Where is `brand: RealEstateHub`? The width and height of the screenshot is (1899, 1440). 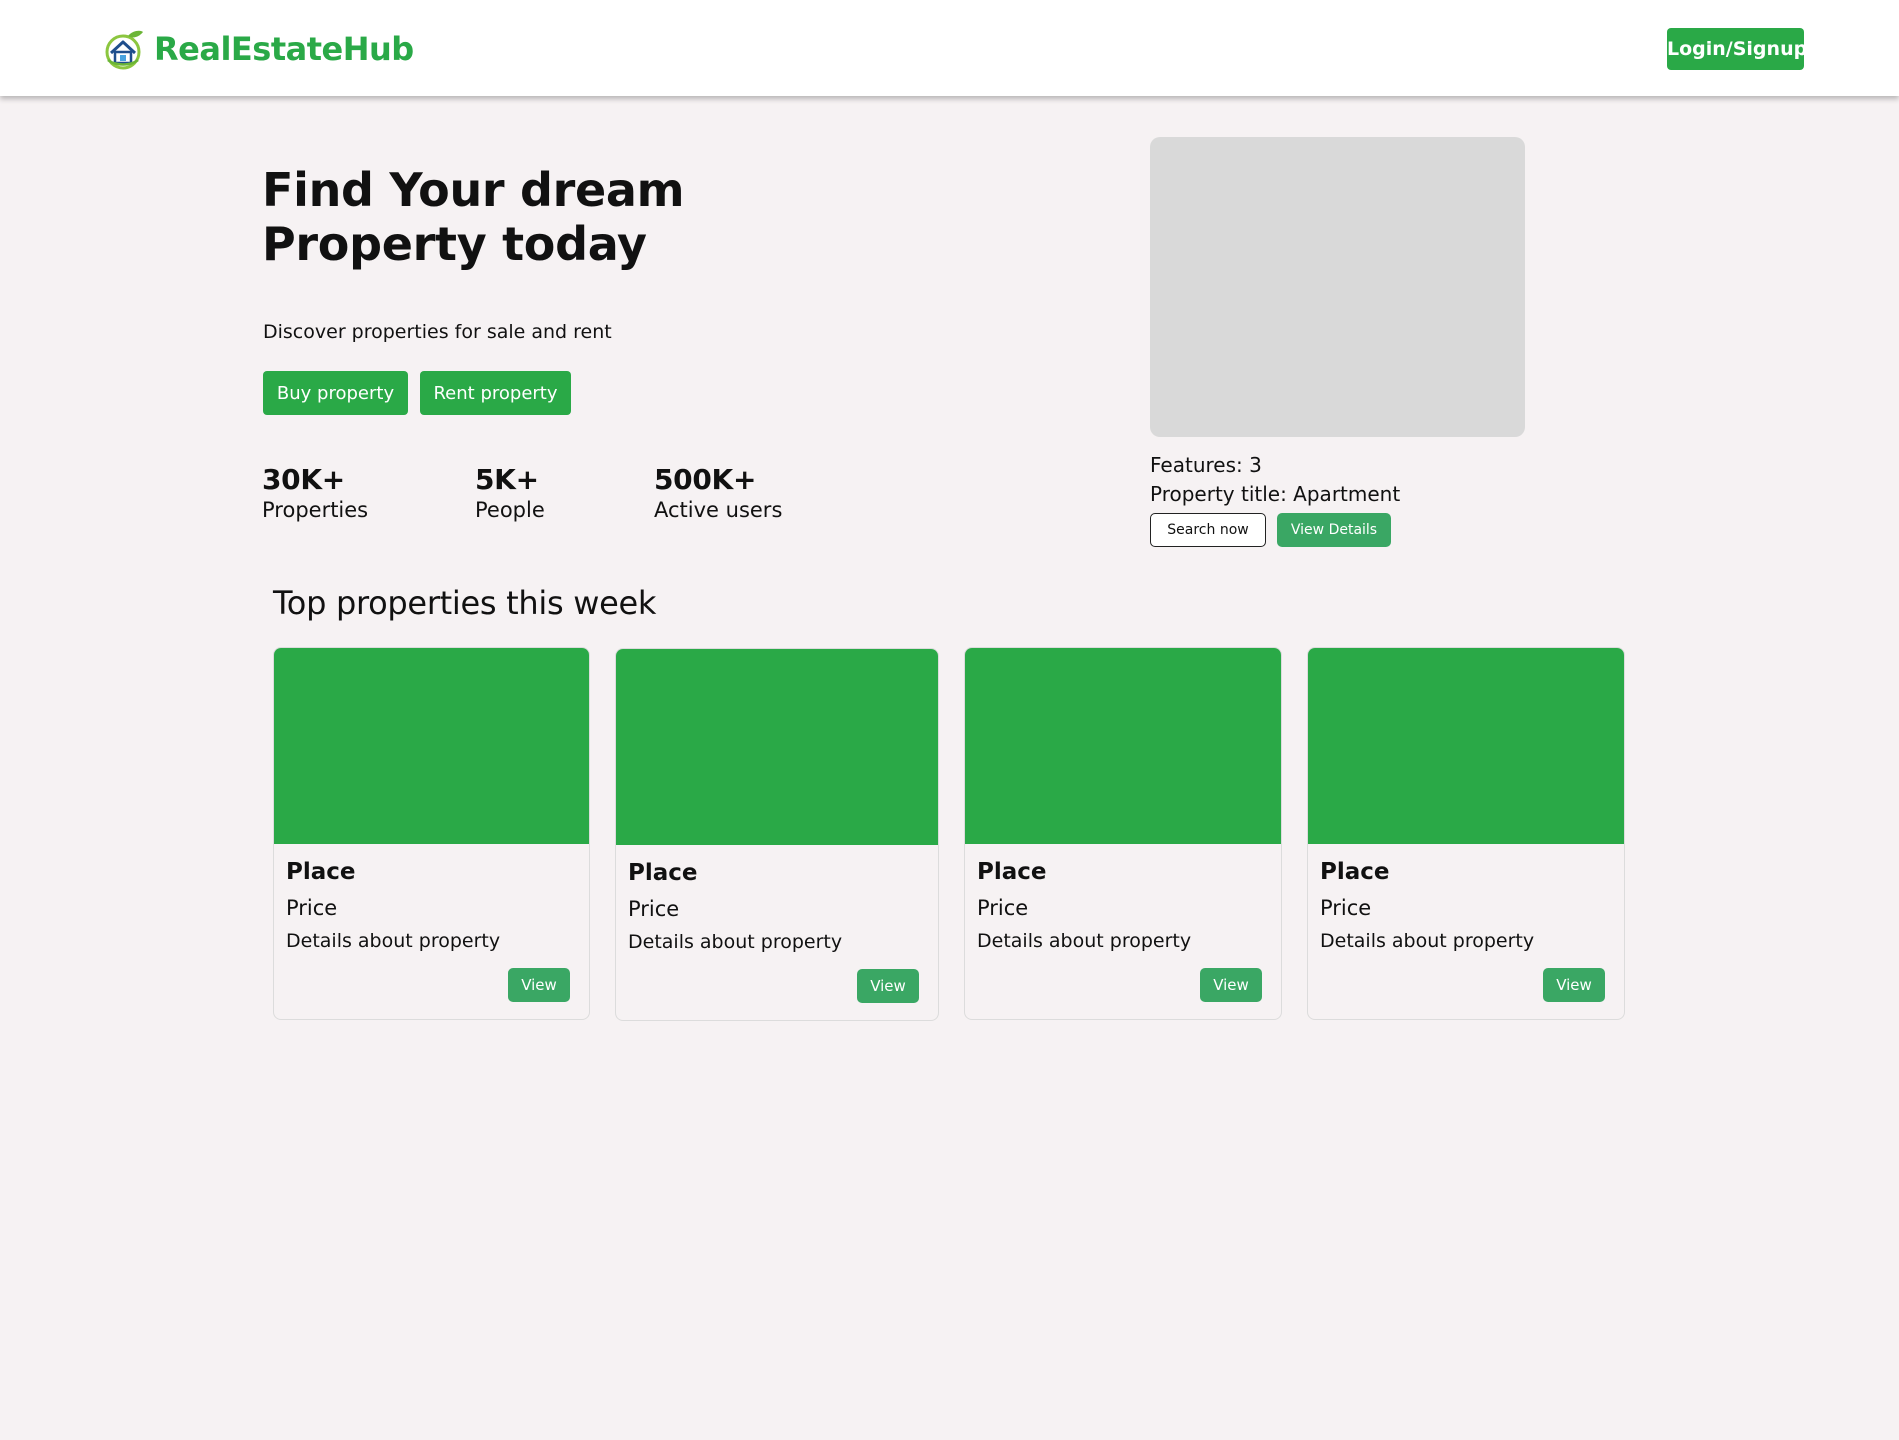
brand: RealEstateHub is located at coordinates (258, 49).